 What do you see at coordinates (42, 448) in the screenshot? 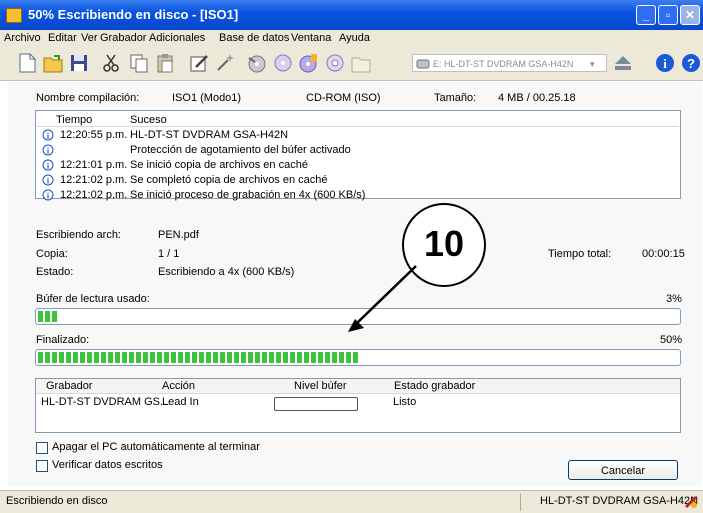
I see `shutdown-checkbox` at bounding box center [42, 448].